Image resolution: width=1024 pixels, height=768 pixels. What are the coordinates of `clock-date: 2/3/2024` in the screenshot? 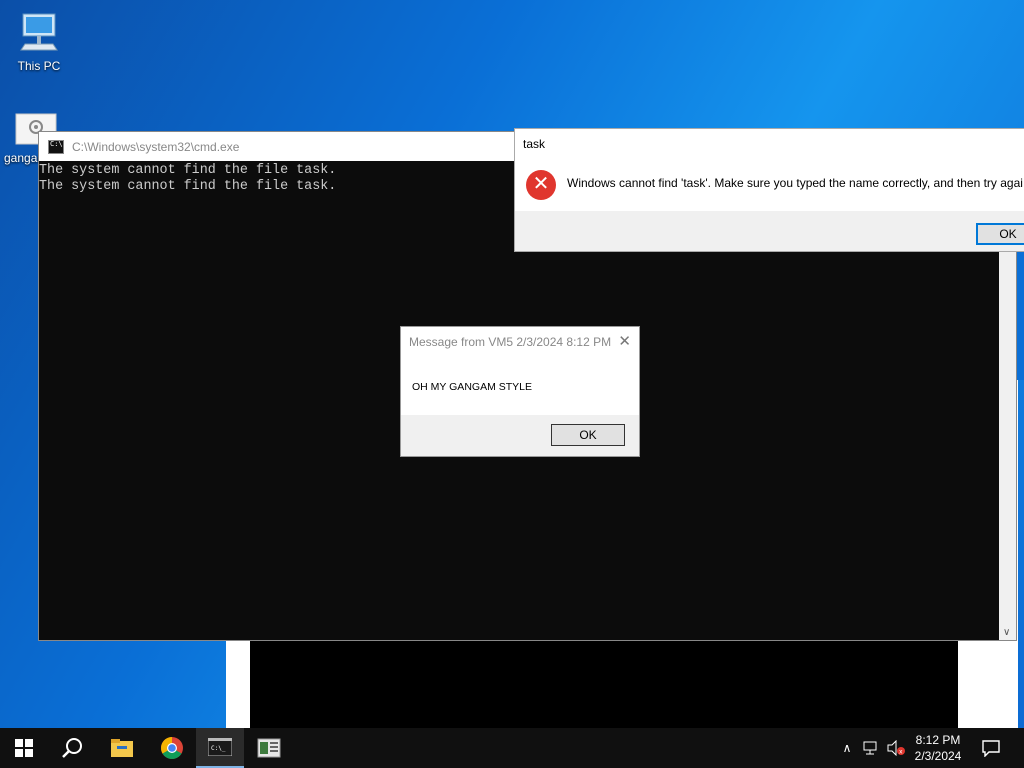 It's located at (938, 756).